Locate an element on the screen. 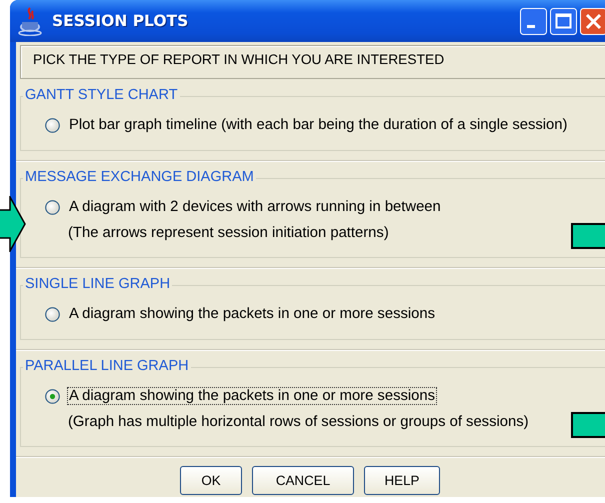 The image size is (605, 503). option-label: Plot bar graph timeline (with each bar being the duration of a single session) is located at coordinates (318, 125).